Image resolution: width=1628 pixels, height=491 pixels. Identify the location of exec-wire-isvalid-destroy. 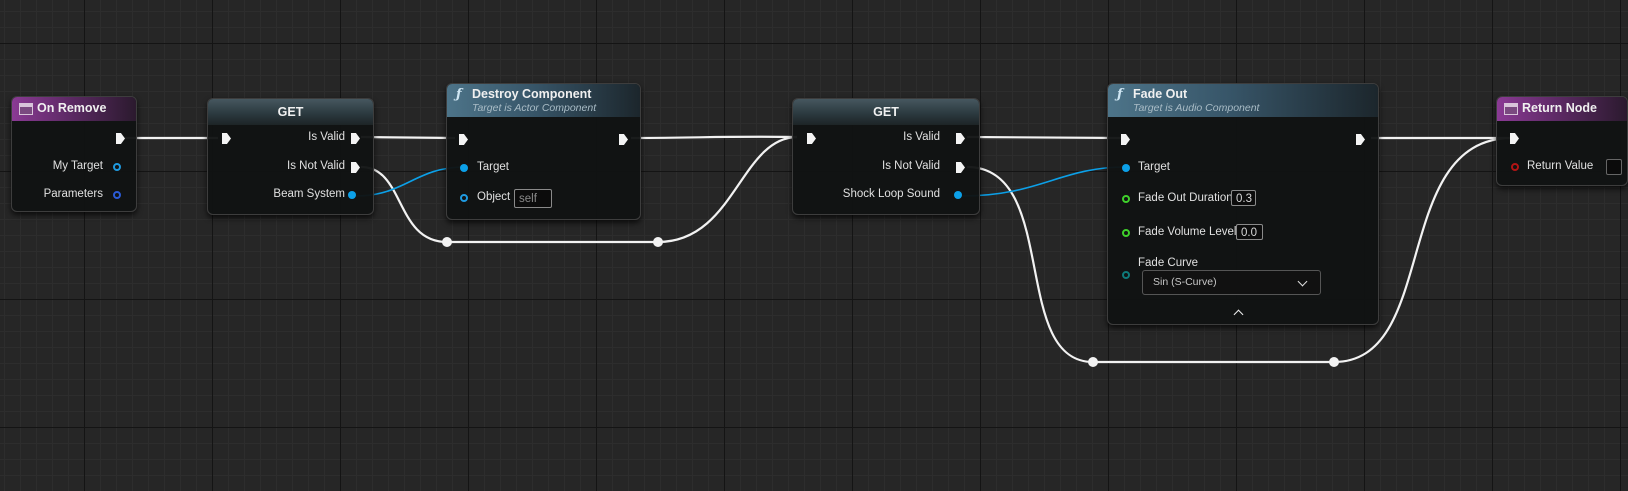
(408, 137).